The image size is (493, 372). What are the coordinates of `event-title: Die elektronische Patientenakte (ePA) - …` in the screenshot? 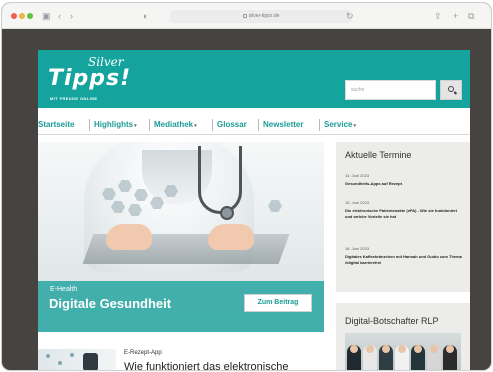 It's located at (404, 214).